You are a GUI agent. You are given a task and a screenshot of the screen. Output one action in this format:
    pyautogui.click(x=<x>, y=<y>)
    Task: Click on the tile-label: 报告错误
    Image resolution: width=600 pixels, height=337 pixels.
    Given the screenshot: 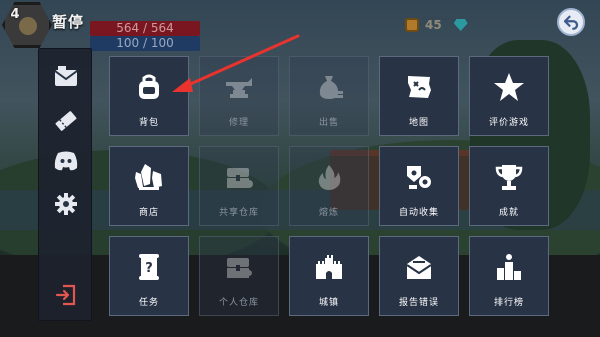 What is the action you would take?
    pyautogui.click(x=418, y=303)
    